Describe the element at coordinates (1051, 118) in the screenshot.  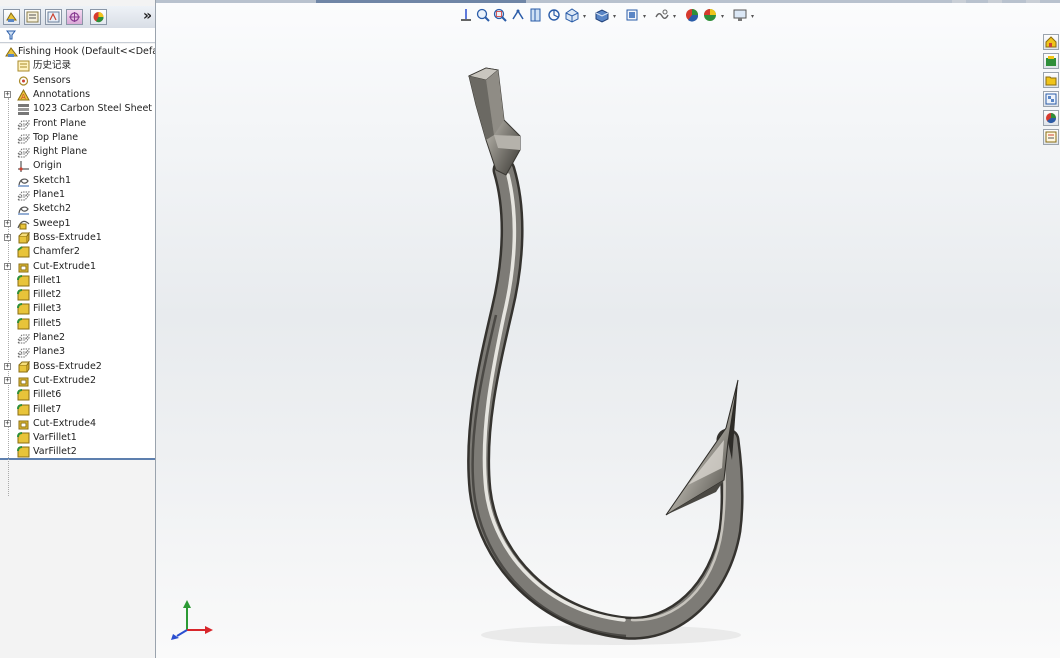
I see `appearances-scenes-tab` at that location.